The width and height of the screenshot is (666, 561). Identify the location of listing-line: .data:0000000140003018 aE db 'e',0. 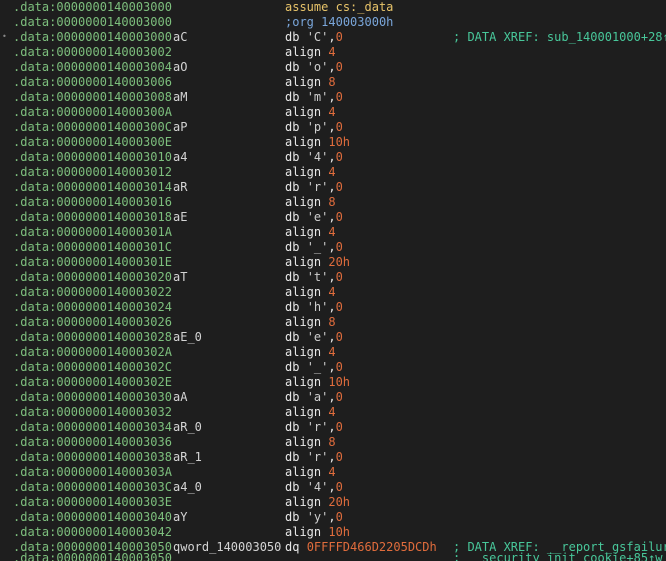
(333, 217).